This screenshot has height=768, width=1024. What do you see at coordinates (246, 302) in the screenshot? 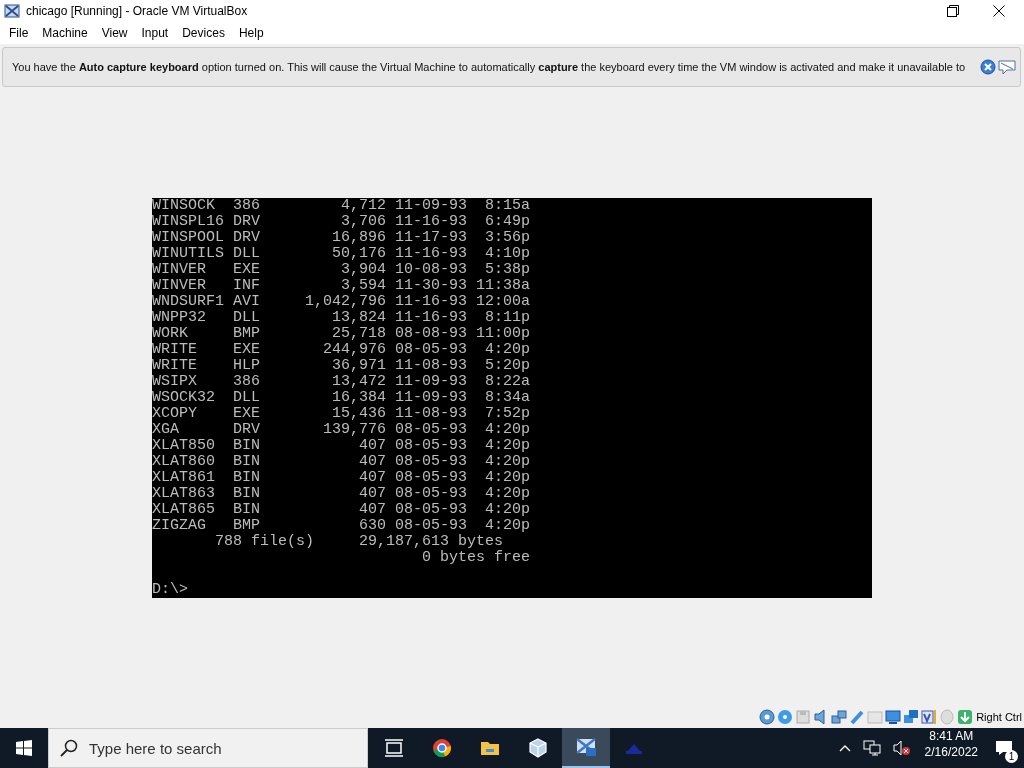
I see `file-extension: AVI` at bounding box center [246, 302].